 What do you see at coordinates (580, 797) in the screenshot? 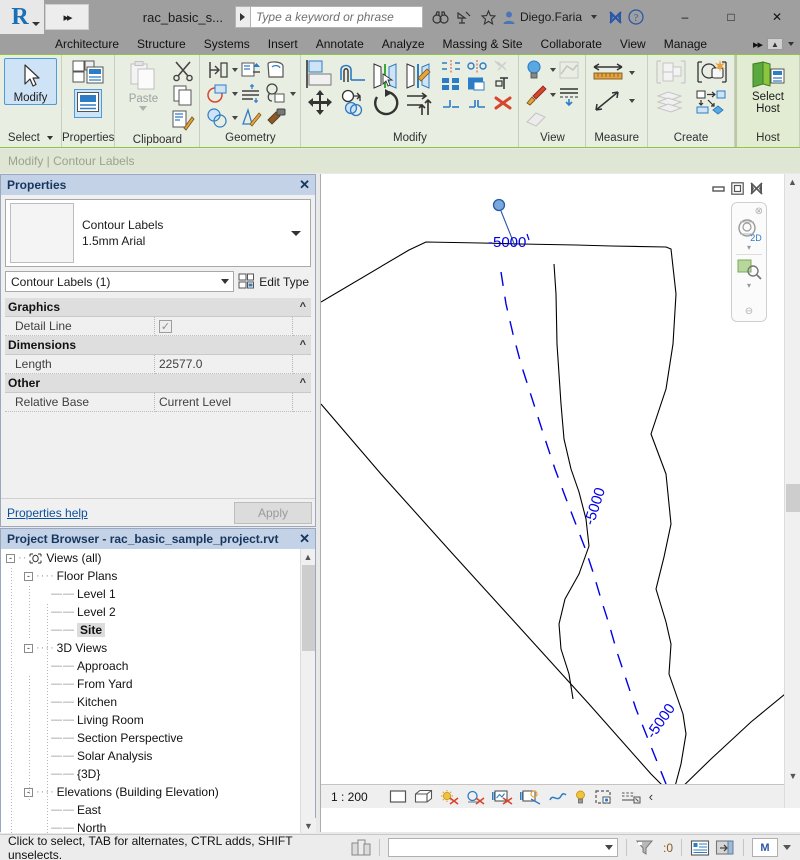
I see `temporary-hide-isolate-icon` at bounding box center [580, 797].